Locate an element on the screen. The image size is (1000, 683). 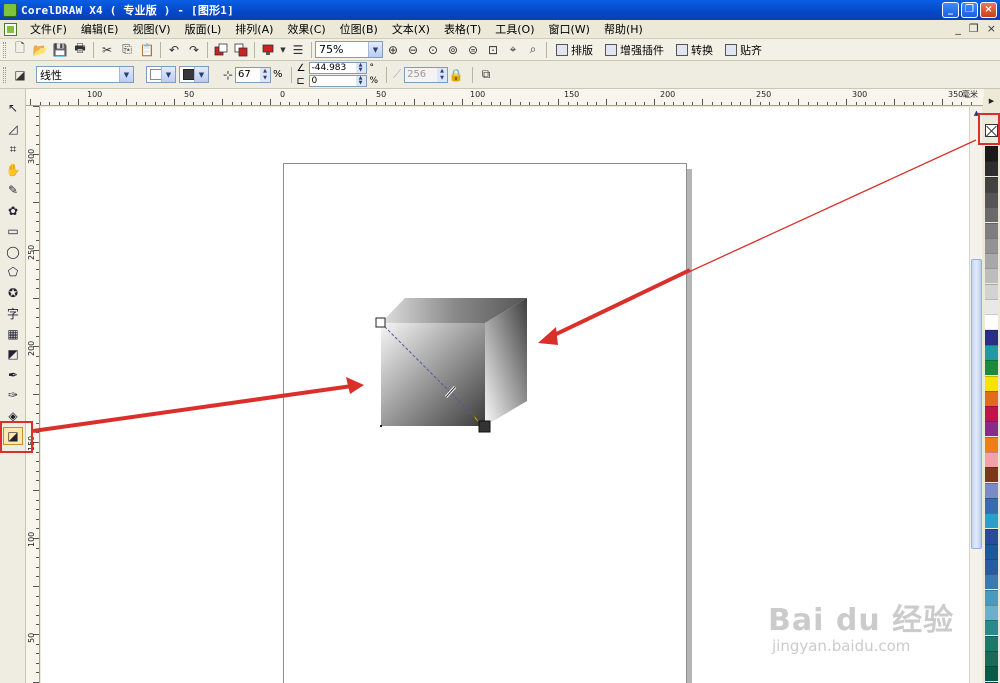
save-icon: 💾 is located at coordinates (60, 50).